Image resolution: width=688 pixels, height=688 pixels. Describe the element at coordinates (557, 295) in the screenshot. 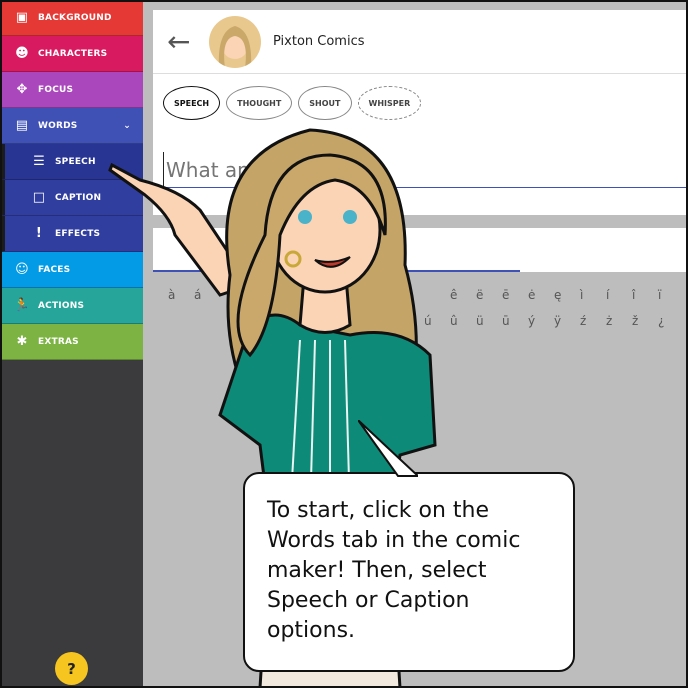

I see `accent-key: ę` at that location.